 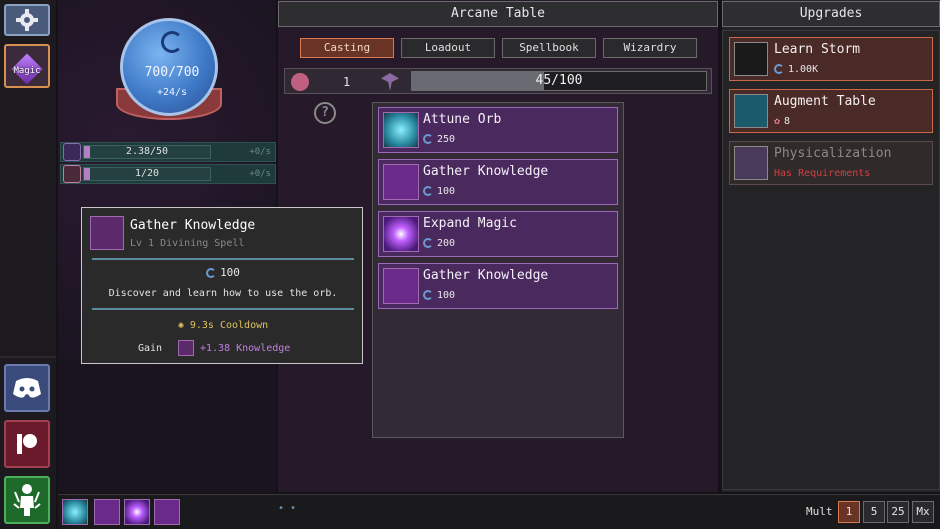 I want to click on upgrade-learn-storm: Learn Storm 1.00K, so click(x=831, y=59).